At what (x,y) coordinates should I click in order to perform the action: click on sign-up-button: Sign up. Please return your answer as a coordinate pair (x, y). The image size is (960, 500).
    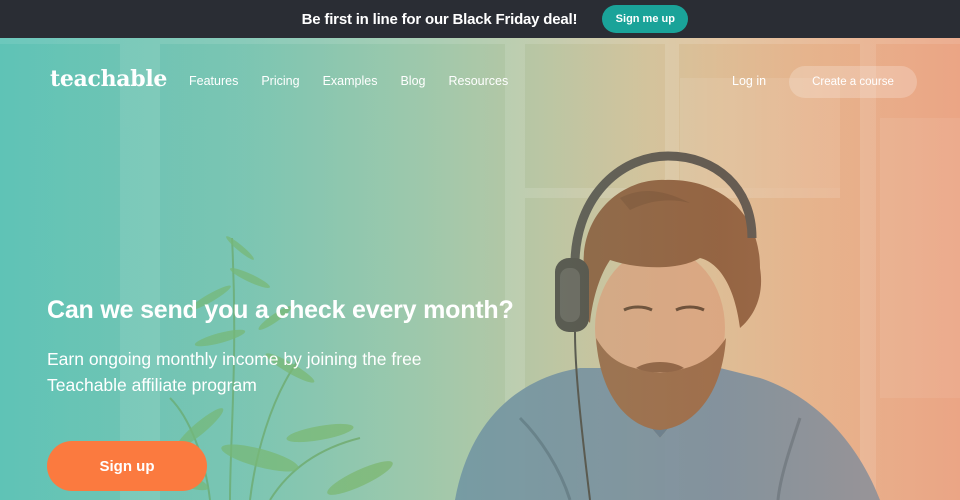
    Looking at the image, I should click on (127, 466).